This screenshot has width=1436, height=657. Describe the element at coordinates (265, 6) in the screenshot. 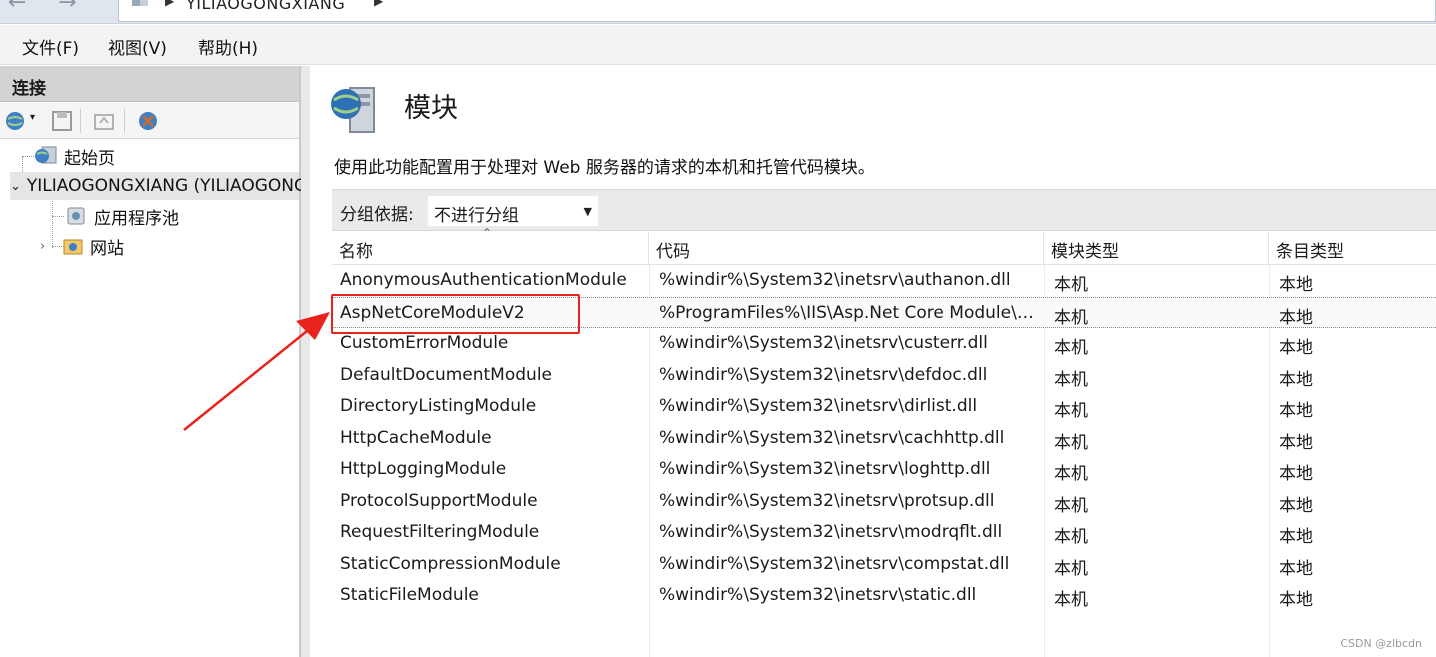

I see `breadcrumb-server: YILIAOGONGXIANG` at that location.